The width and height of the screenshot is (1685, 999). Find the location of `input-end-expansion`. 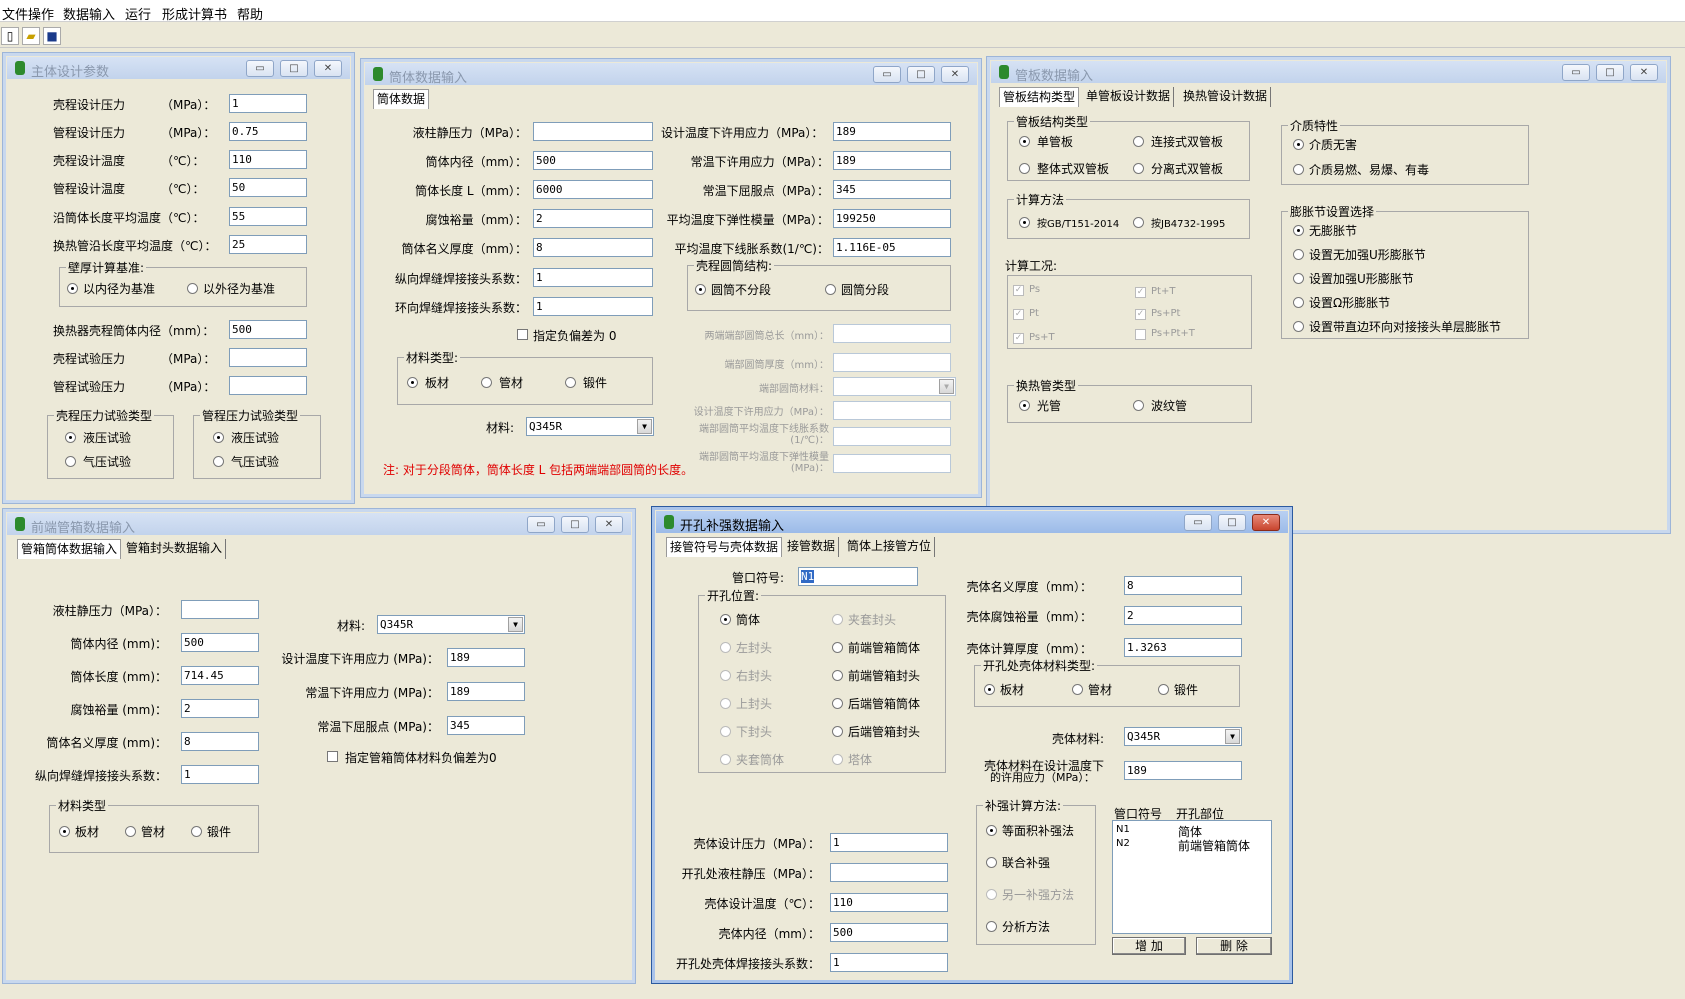

input-end-expansion is located at coordinates (892, 436).